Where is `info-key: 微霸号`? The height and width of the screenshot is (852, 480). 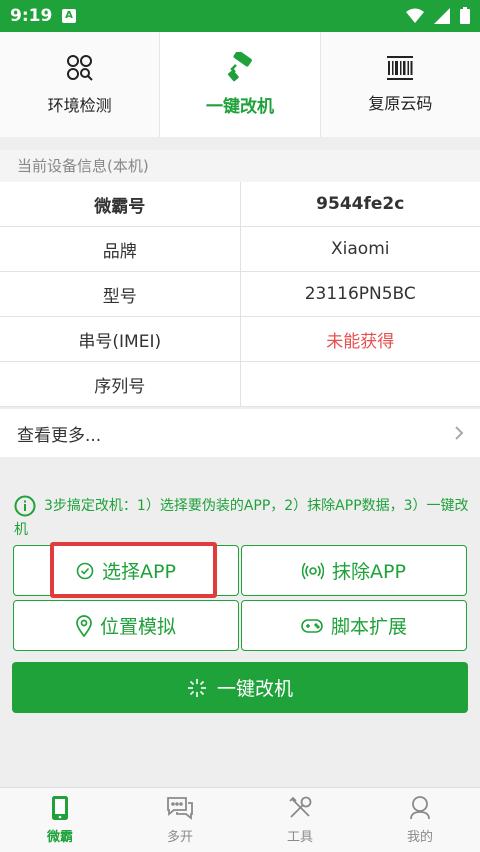 info-key: 微霸号 is located at coordinates (120, 204).